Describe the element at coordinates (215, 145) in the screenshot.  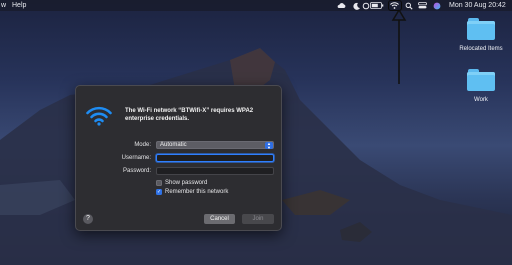
I see `mode-select: Automatic ▲ ▼` at that location.